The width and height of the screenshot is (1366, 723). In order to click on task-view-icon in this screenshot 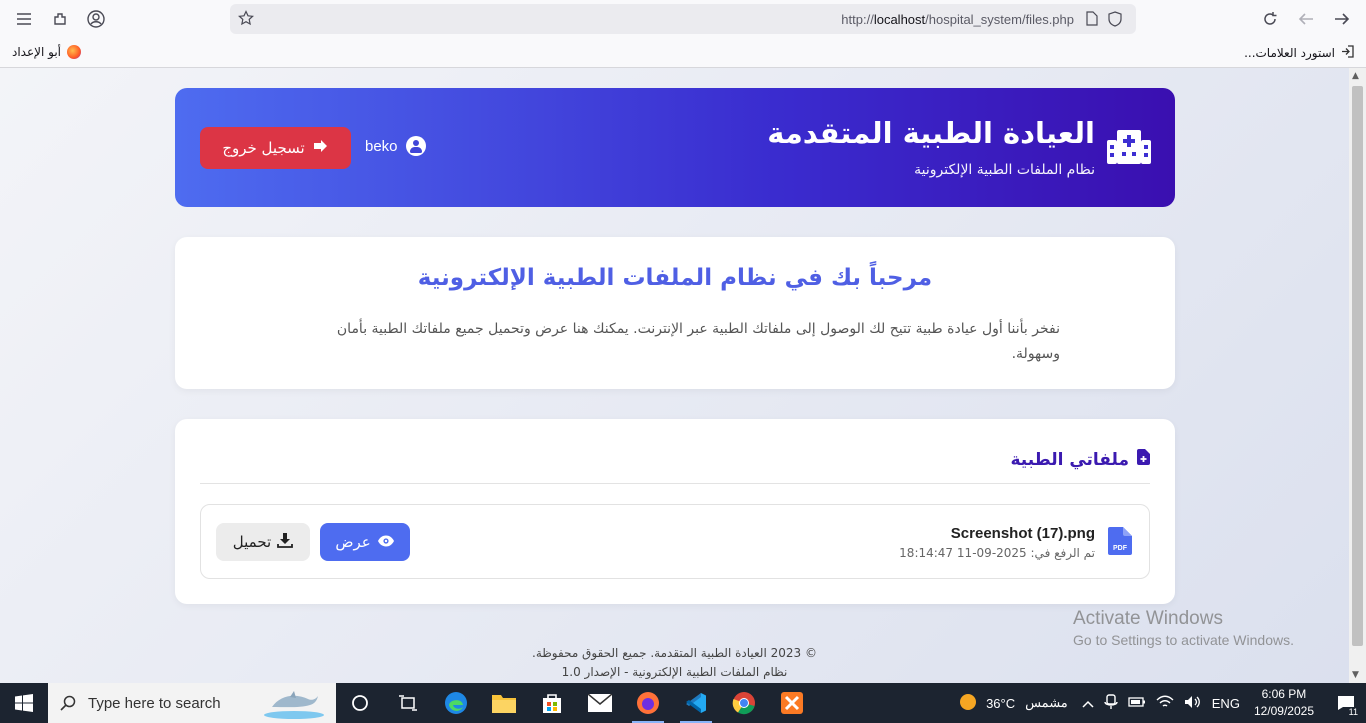, I will do `click(408, 703)`.